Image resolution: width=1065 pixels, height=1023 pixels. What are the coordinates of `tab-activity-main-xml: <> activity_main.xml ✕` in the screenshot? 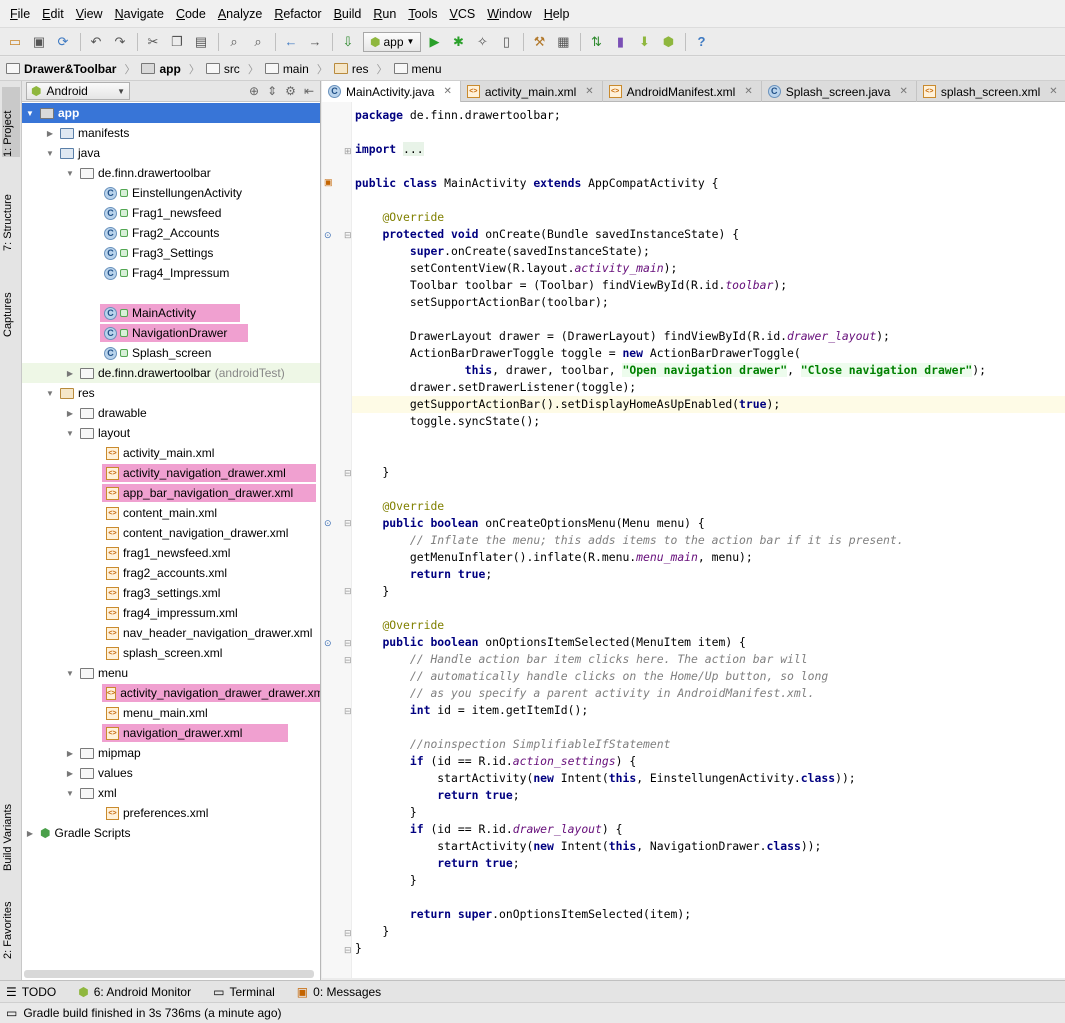 It's located at (532, 91).